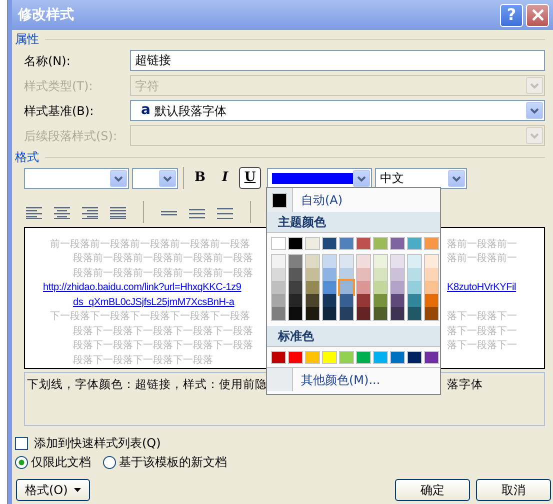  I want to click on justify-icon, so click(118, 212).